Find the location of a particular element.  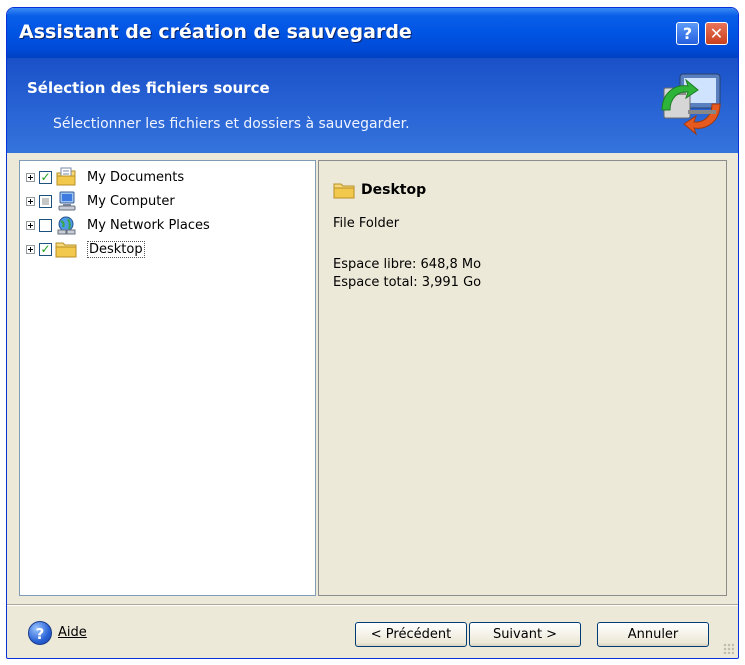

help-link: Aide is located at coordinates (72, 632).